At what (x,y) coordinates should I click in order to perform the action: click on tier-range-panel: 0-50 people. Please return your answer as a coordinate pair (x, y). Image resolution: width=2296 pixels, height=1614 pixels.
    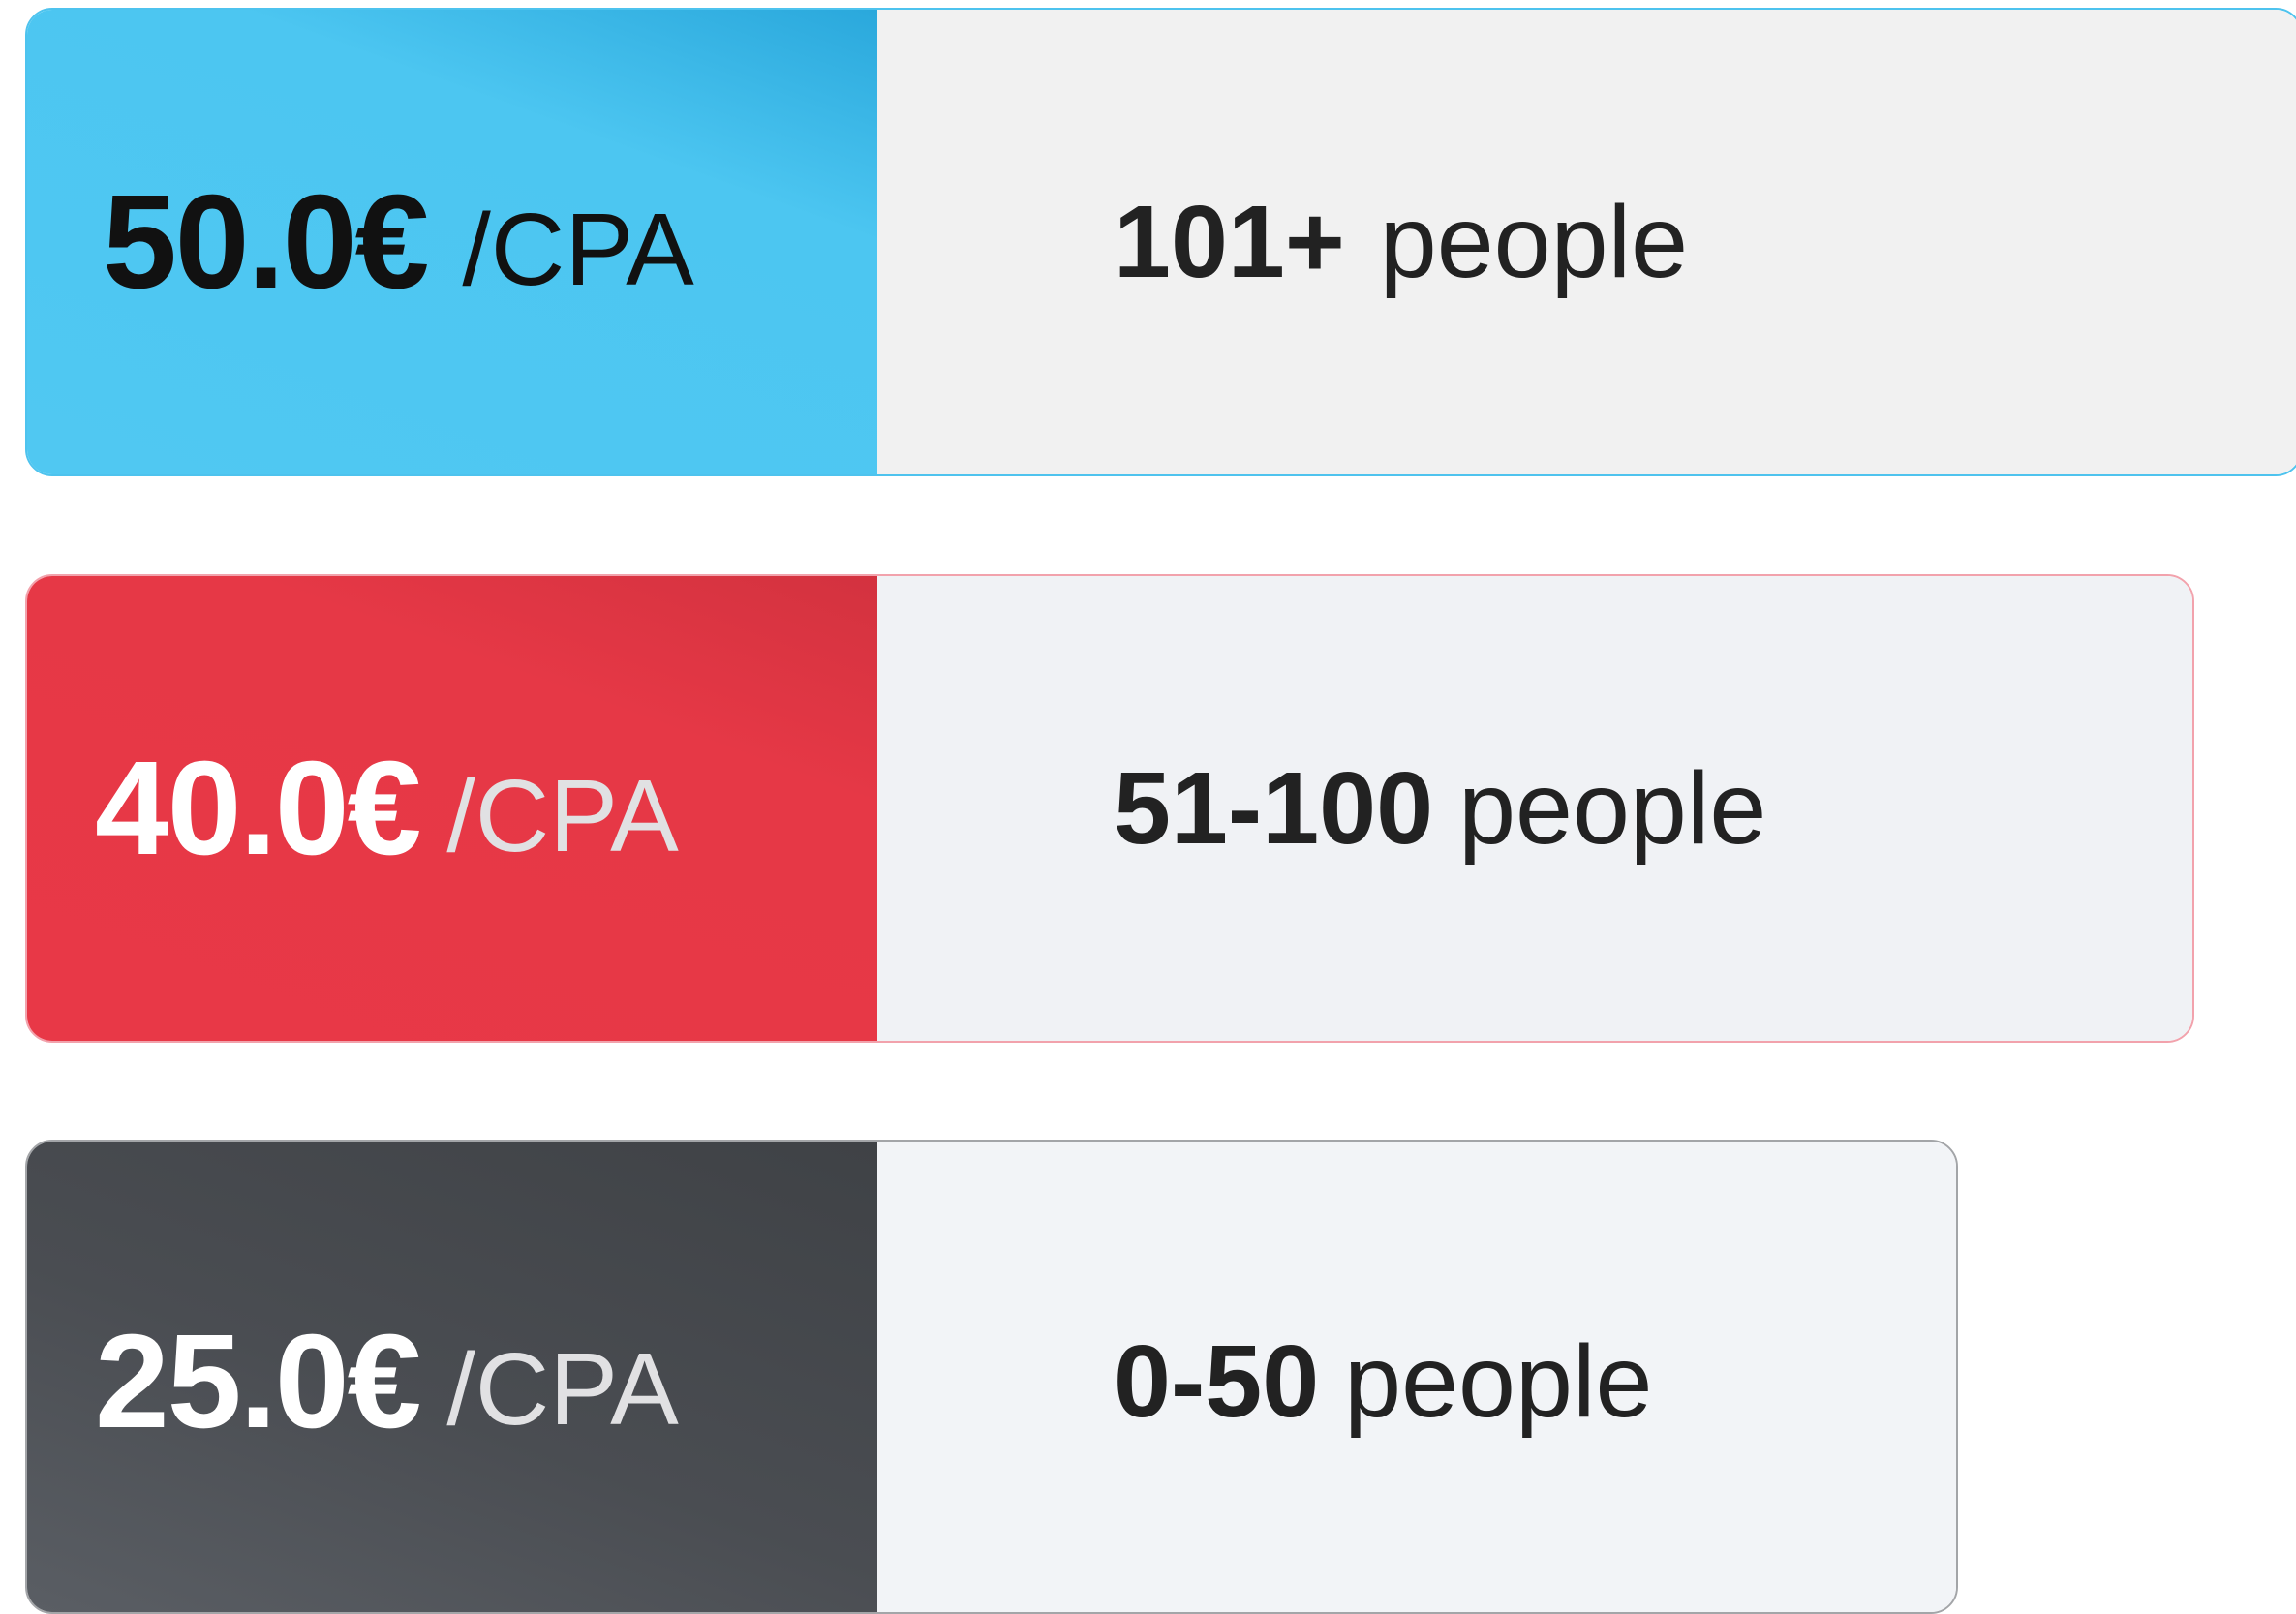
    Looking at the image, I should click on (1416, 1377).